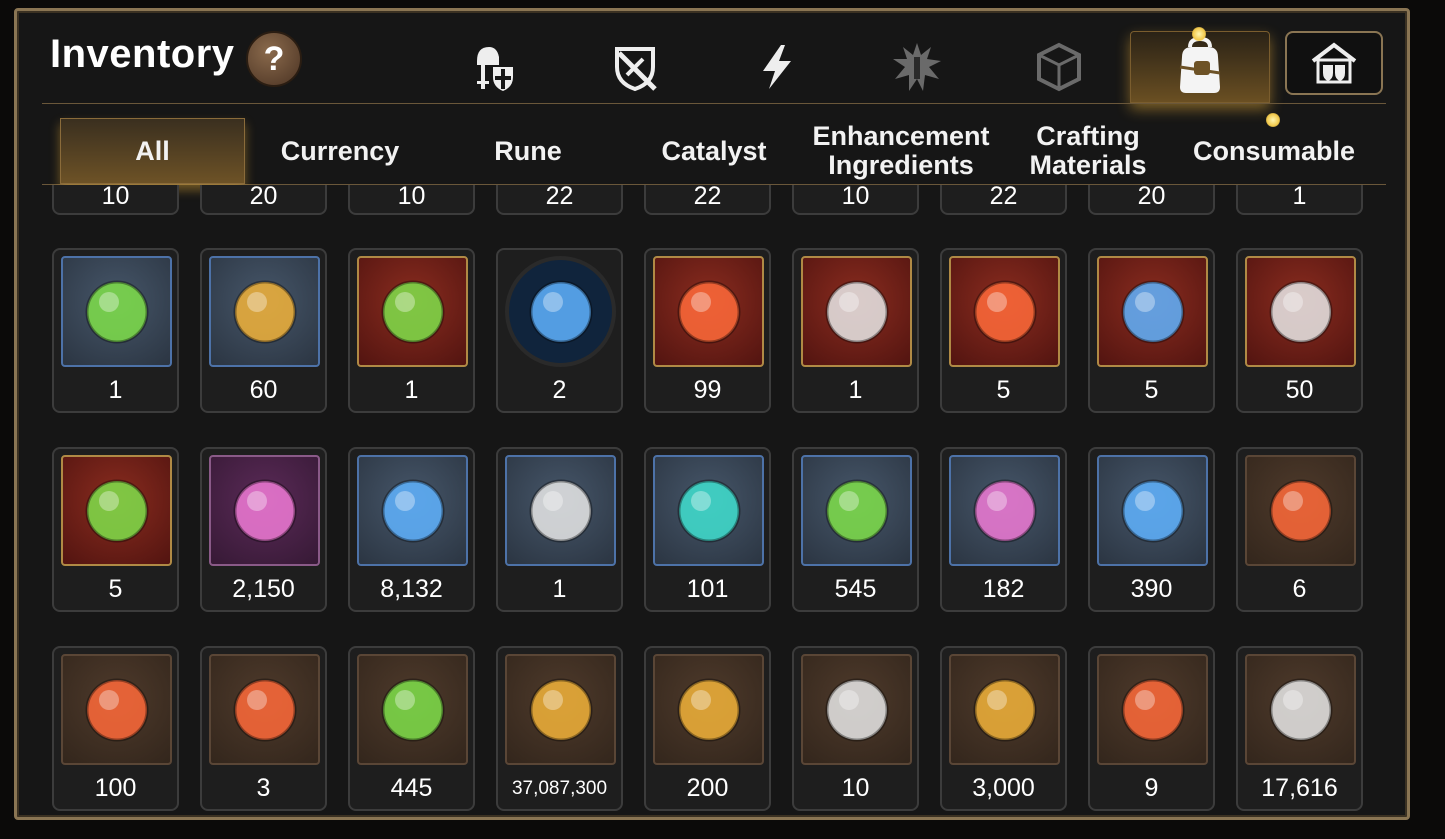  I want to click on bag-icon, so click(1200, 67).